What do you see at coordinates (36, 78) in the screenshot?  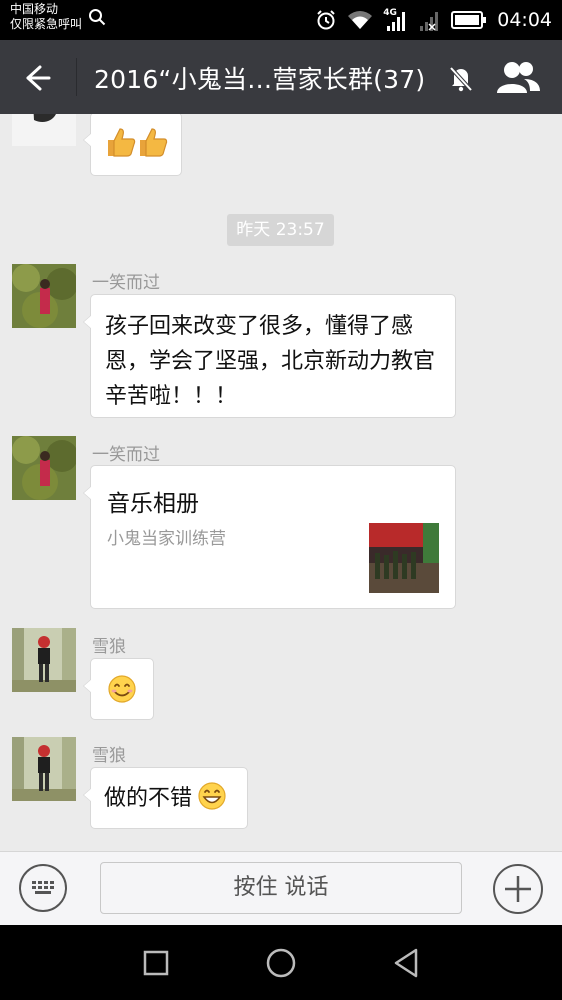 I see `back-arrow-icon` at bounding box center [36, 78].